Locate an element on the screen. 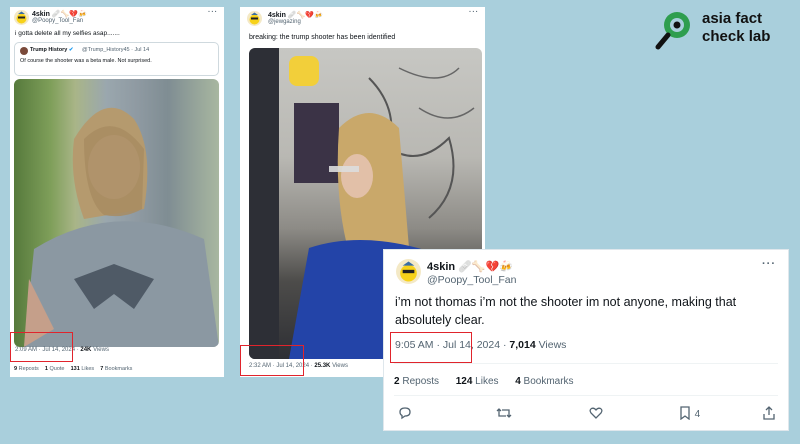 This screenshot has width=800, height=444. like-icon is located at coordinates (596, 415).